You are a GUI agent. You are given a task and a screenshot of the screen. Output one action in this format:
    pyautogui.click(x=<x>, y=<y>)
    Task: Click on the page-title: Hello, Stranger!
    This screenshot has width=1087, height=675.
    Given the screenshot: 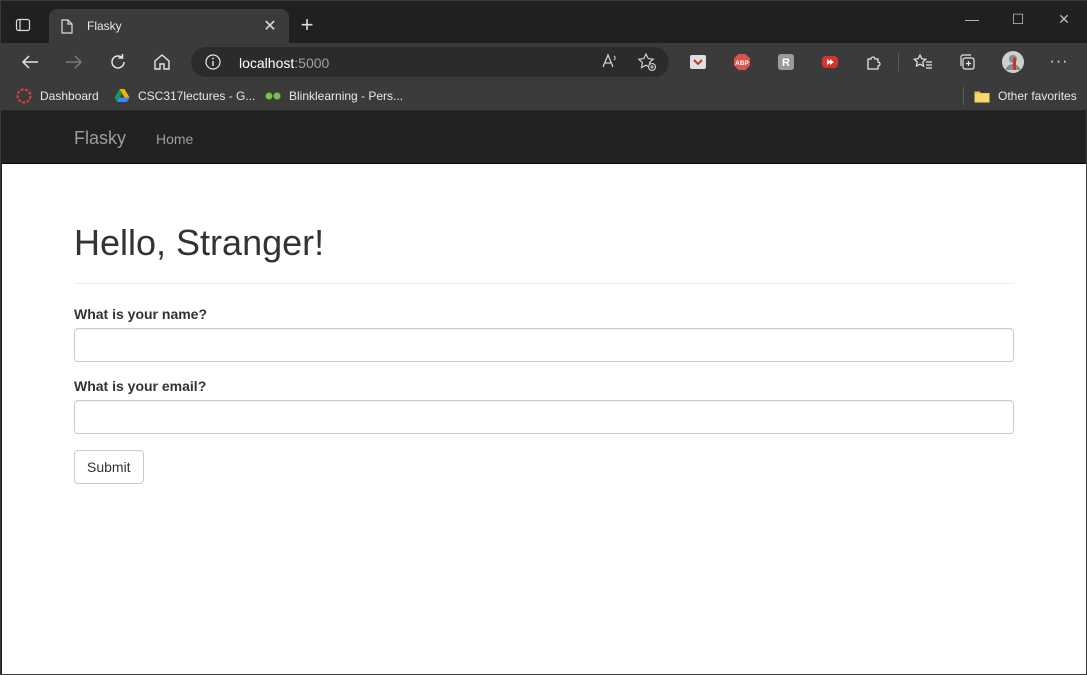 What is the action you would take?
    pyautogui.click(x=199, y=242)
    